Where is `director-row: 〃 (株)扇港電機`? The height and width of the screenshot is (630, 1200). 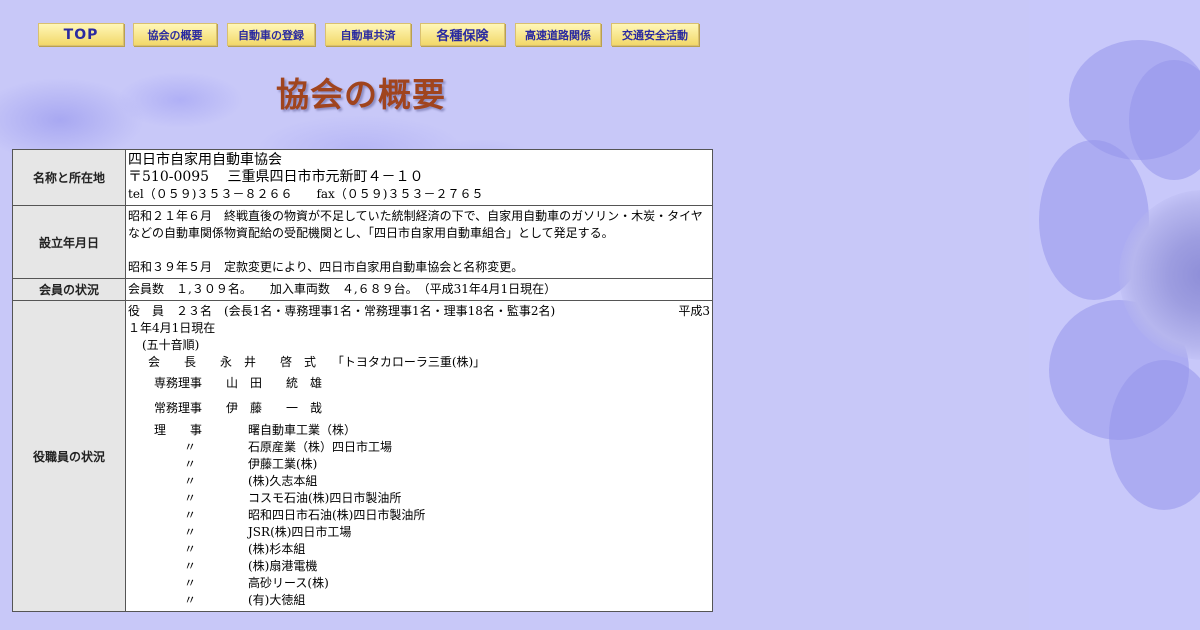 director-row: 〃 (株)扇港電機 is located at coordinates (419, 566).